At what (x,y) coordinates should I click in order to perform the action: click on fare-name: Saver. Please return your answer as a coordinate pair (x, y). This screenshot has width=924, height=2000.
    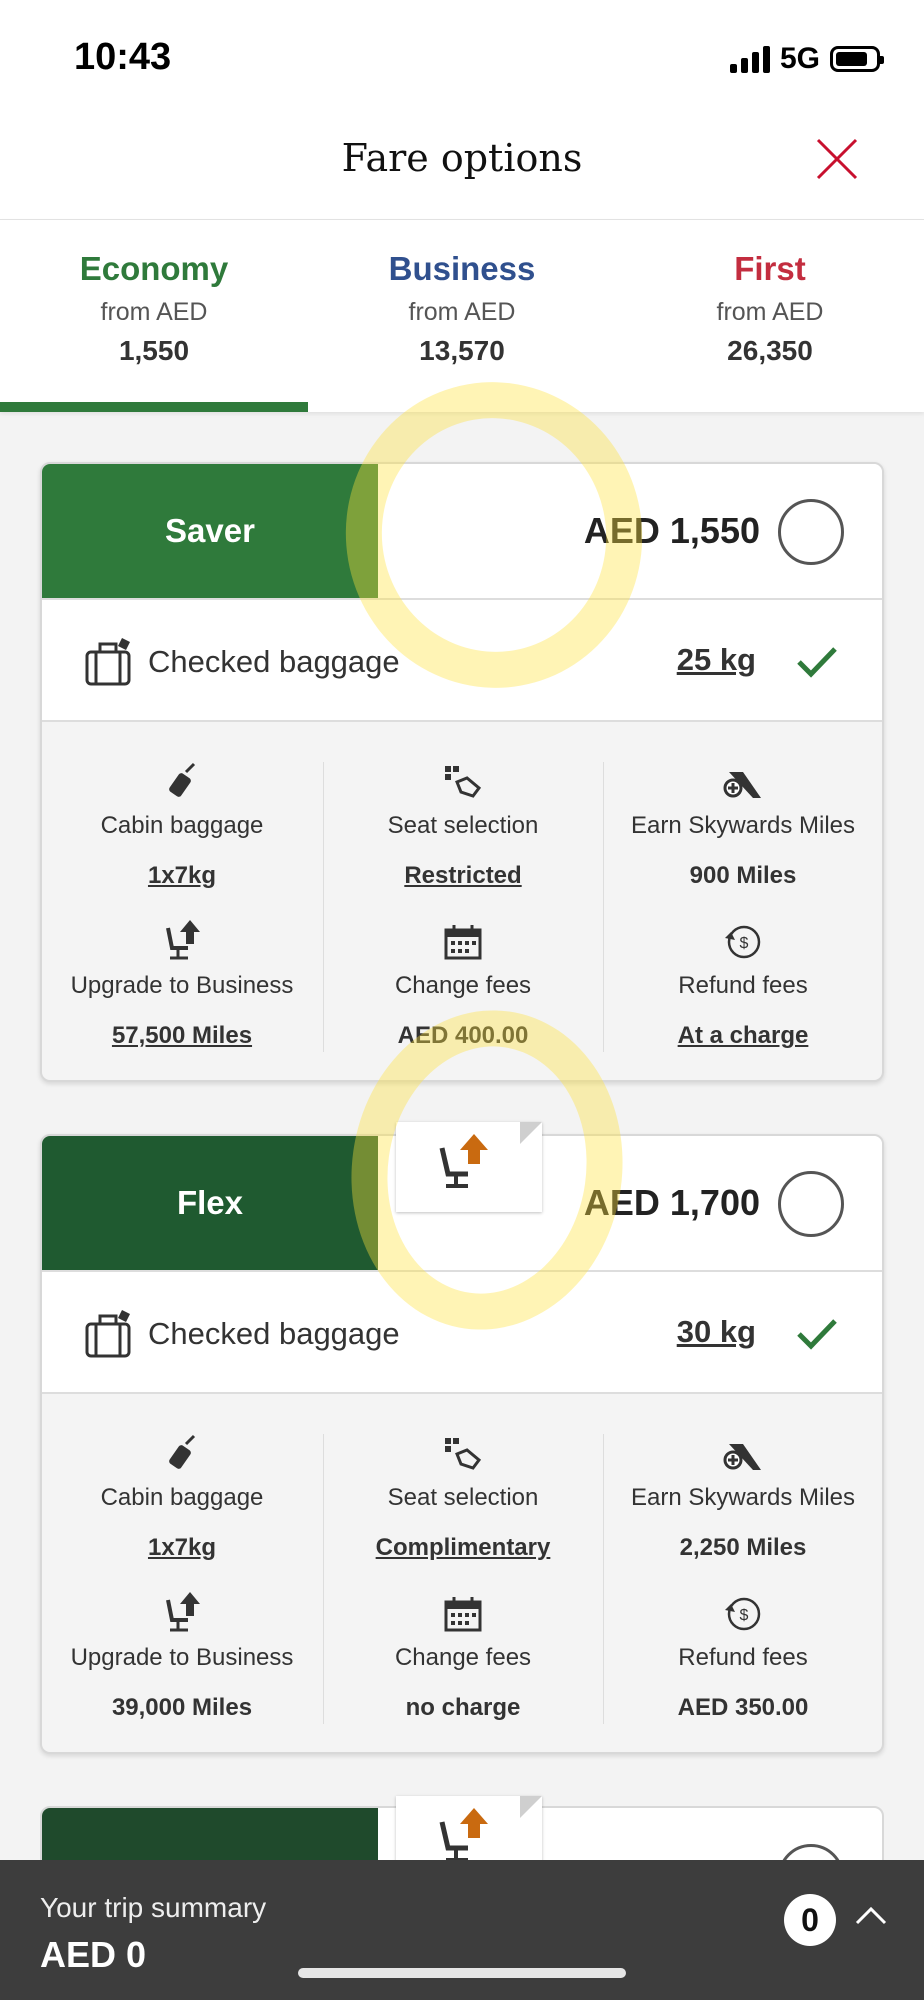
    Looking at the image, I should click on (210, 531).